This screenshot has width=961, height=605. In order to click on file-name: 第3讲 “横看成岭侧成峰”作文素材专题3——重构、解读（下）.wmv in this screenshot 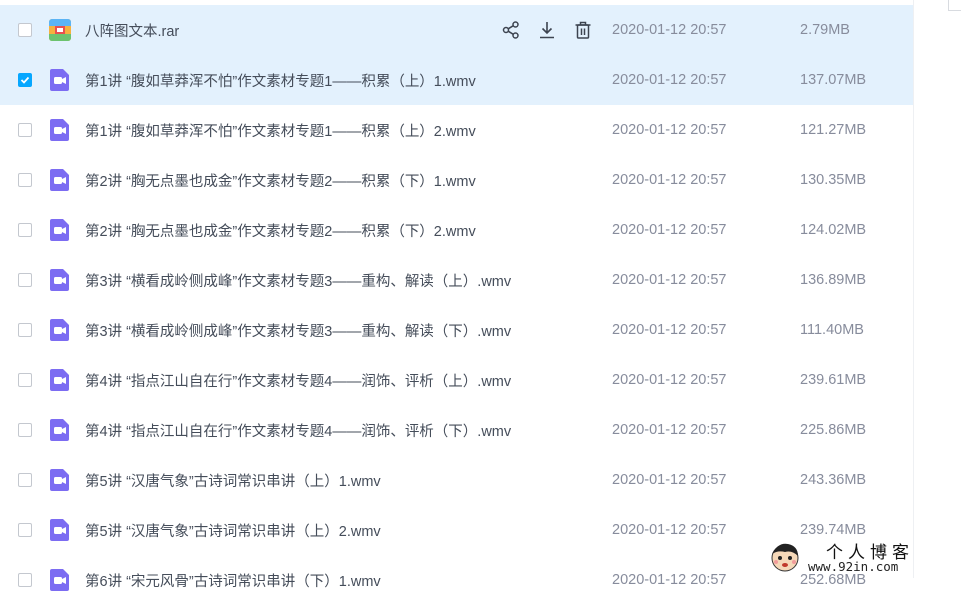, I will do `click(298, 330)`.